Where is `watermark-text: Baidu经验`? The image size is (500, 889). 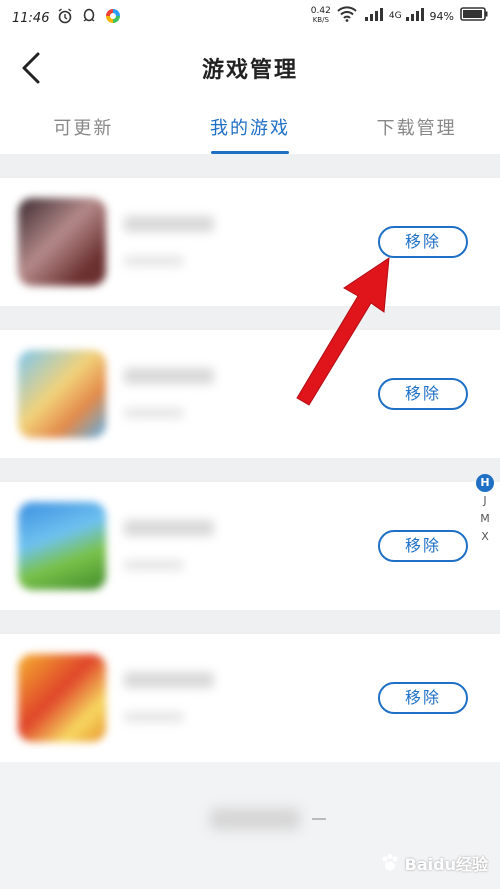 watermark-text: Baidu经验 is located at coordinates (446, 864).